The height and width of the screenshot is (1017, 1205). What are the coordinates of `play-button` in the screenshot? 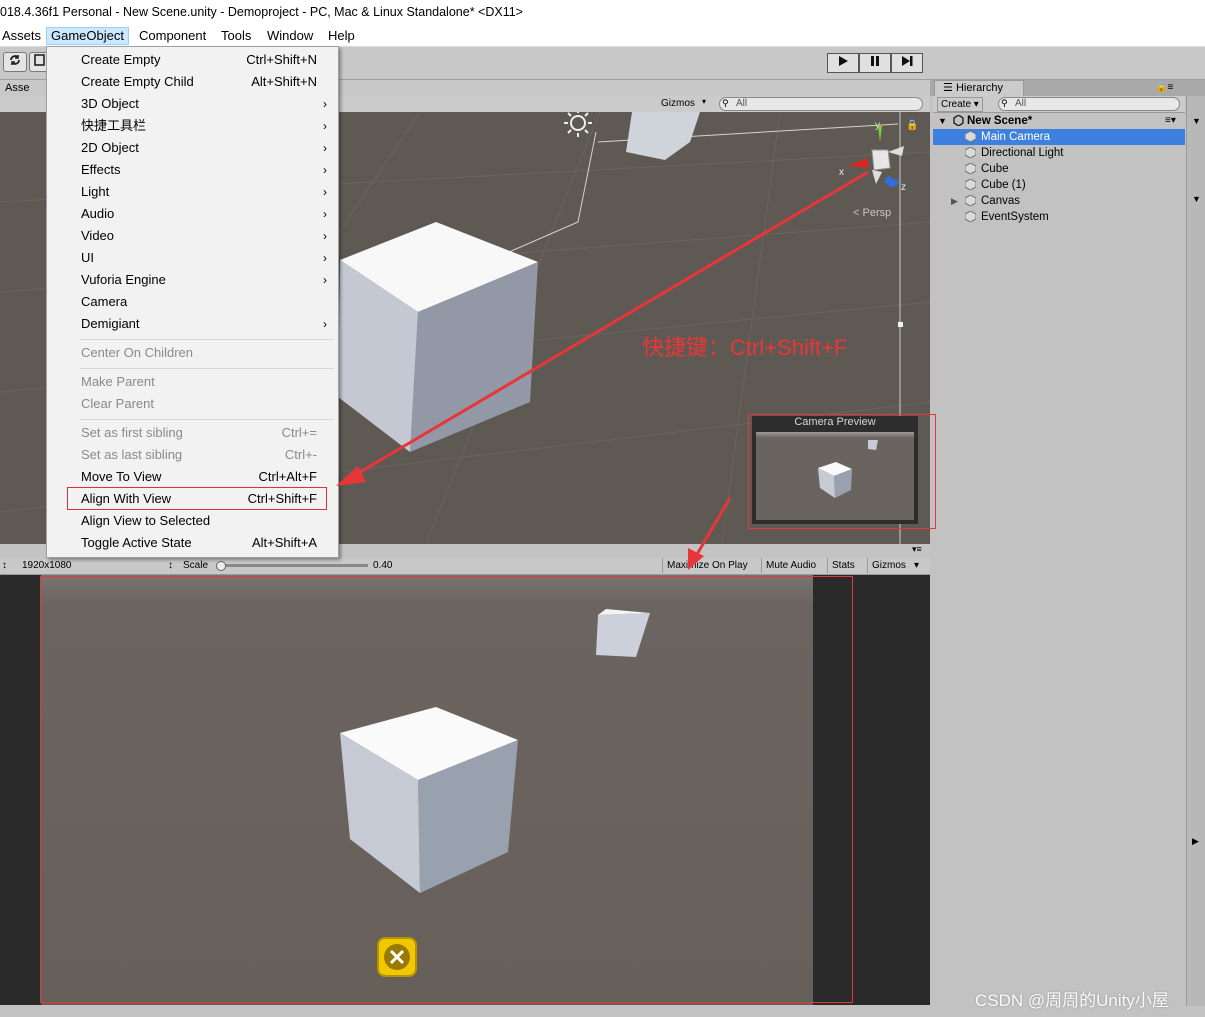 It's located at (843, 63).